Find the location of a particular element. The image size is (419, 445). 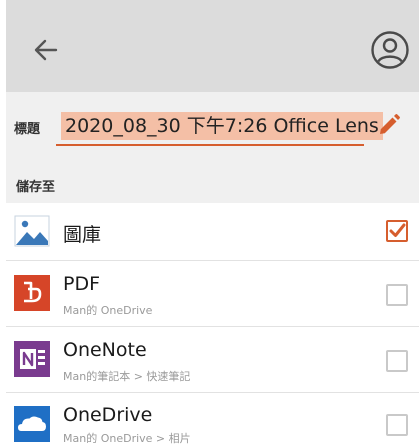

gallery-checkbox is located at coordinates (397, 231).